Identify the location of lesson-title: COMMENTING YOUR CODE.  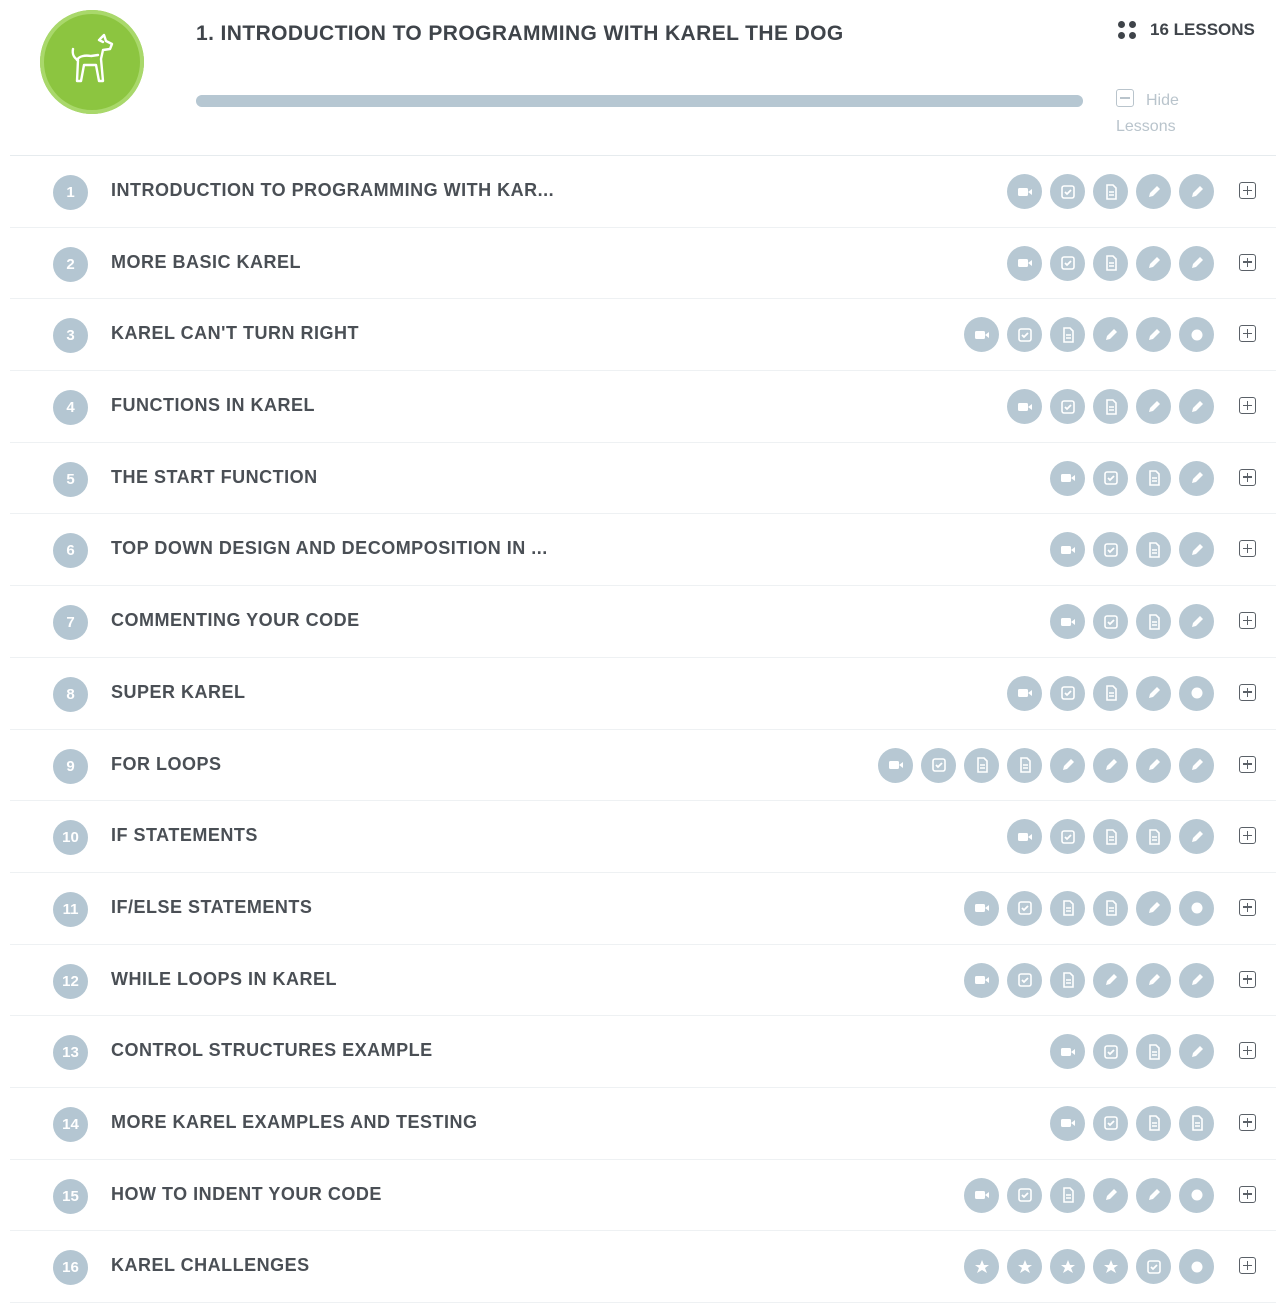
(235, 620).